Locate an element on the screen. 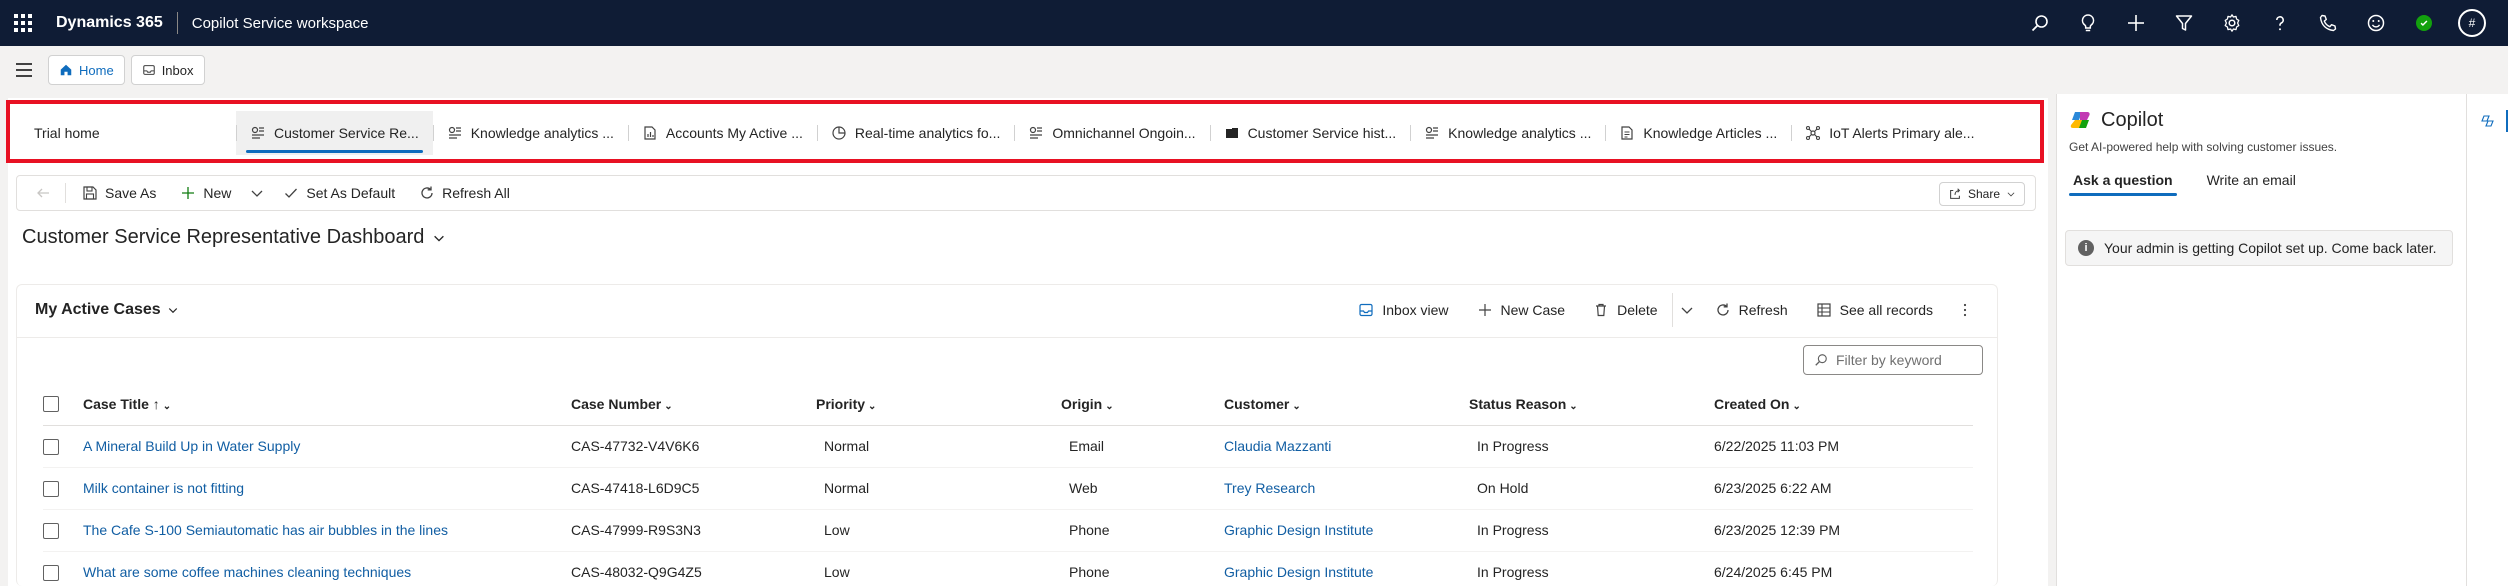 This screenshot has height=586, width=2508. app-launcher-button is located at coordinates (23, 23).